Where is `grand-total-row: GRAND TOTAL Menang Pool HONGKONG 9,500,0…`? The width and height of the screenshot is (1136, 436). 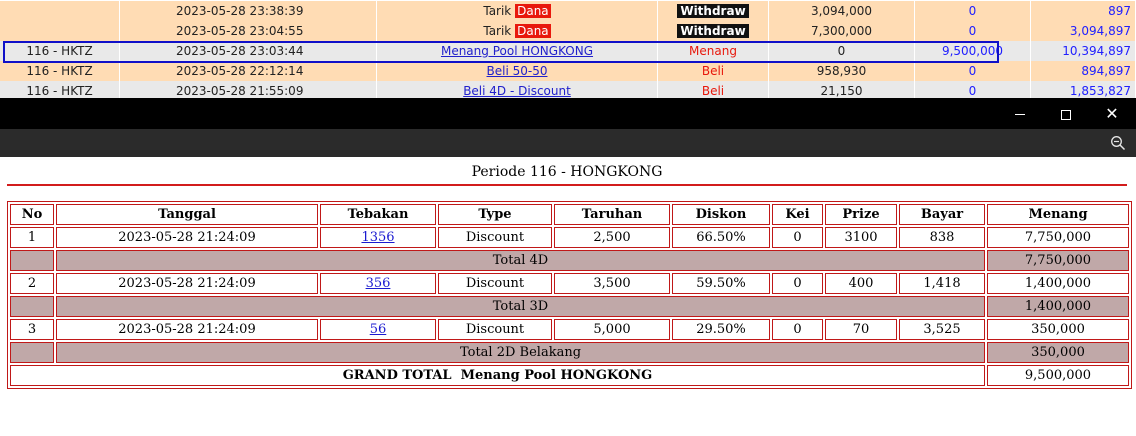
grand-total-row: GRAND TOTAL Menang Pool HONGKONG 9,500,0… is located at coordinates (569, 375).